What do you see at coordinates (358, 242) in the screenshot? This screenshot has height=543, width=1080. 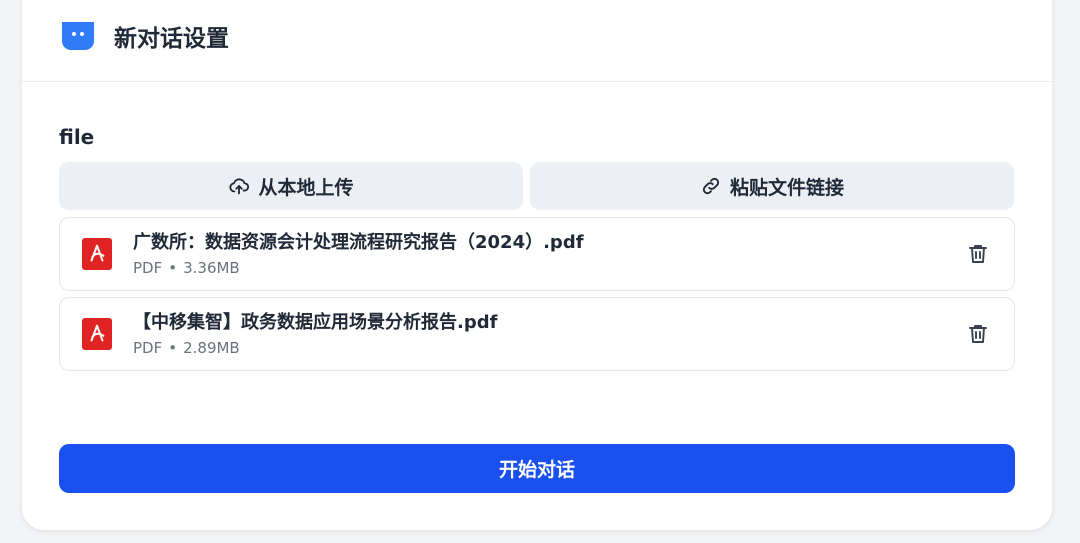 I see `file-name: 广数所：数据资源会计处理流程研究报告（2024）.pdf` at bounding box center [358, 242].